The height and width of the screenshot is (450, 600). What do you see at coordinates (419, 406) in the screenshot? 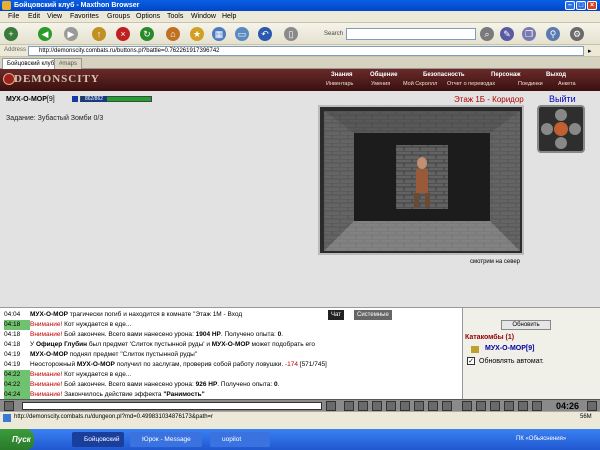
I see `translit-icon` at bounding box center [419, 406].